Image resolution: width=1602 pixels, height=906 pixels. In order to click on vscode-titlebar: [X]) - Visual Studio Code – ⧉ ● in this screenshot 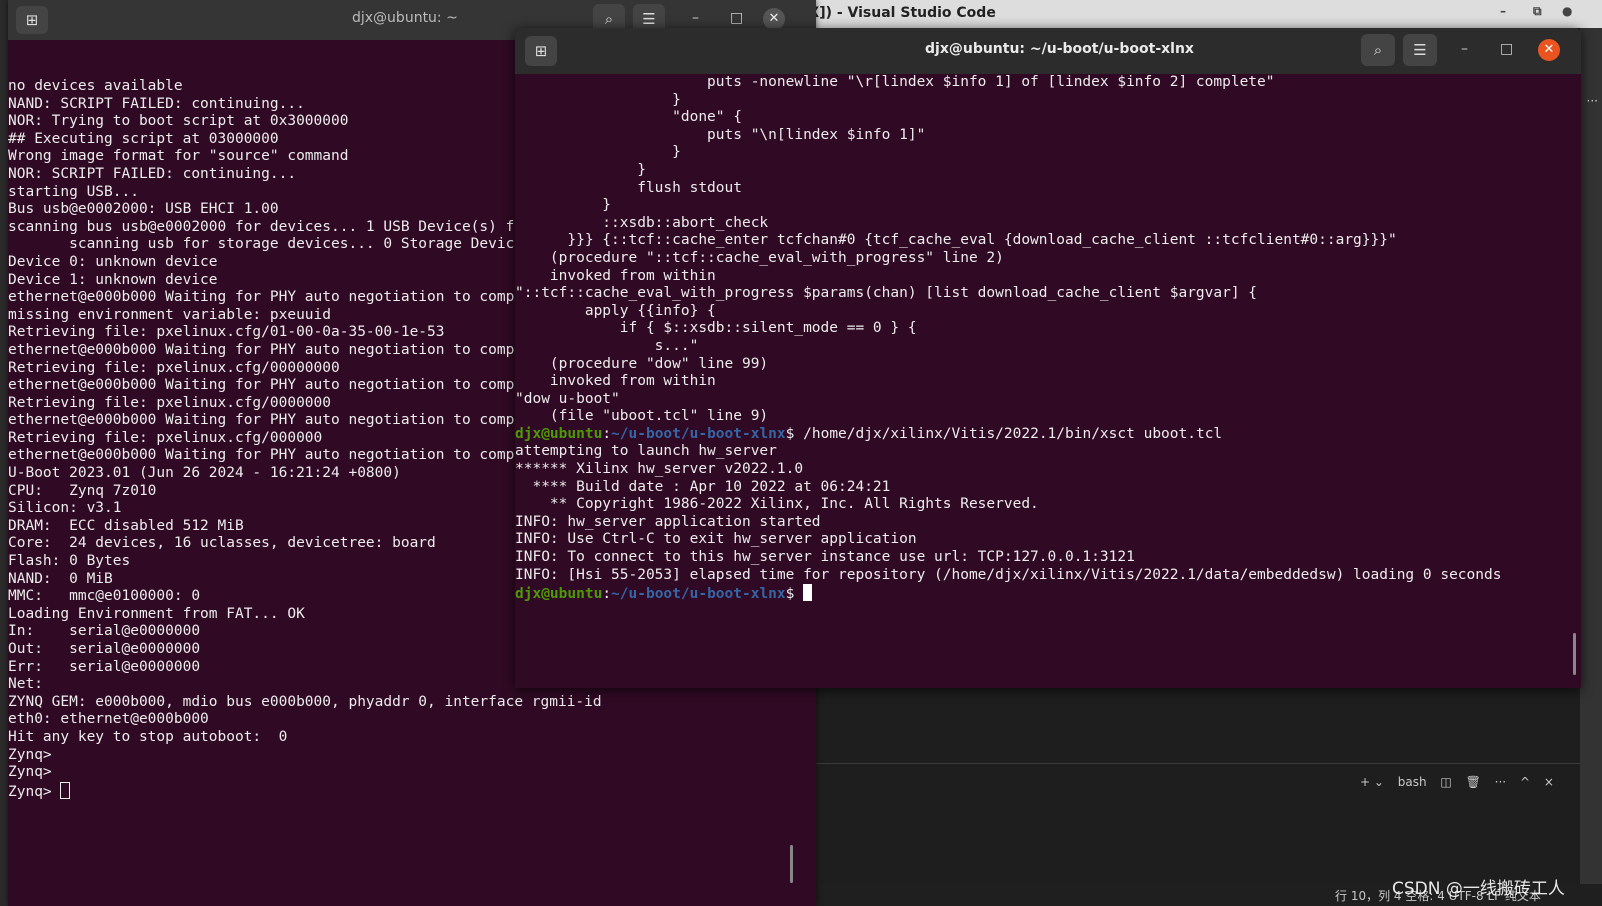, I will do `click(1201, 14)`.